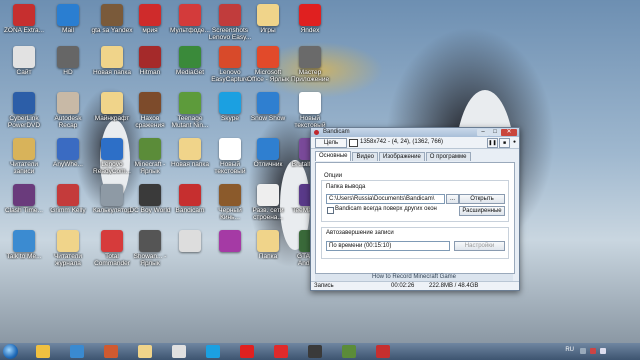 Image resolution: width=640 pixels, height=360 pixels. Describe the element at coordinates (150, 260) in the screenshot. I see `desktop-icon-label: Showan... - Ярлык` at that location.